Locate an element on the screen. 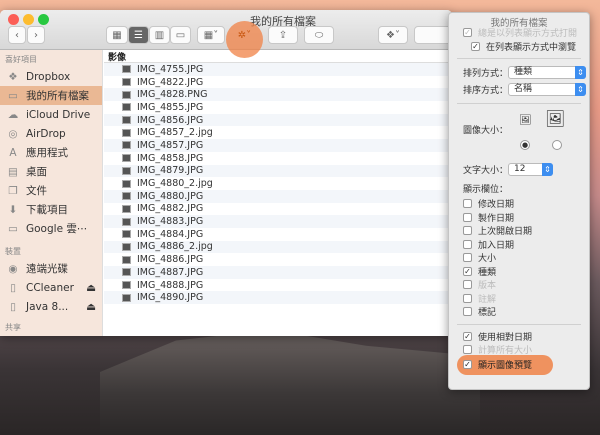  file-row: IMG_4828.PNG is located at coordinates (278, 95).